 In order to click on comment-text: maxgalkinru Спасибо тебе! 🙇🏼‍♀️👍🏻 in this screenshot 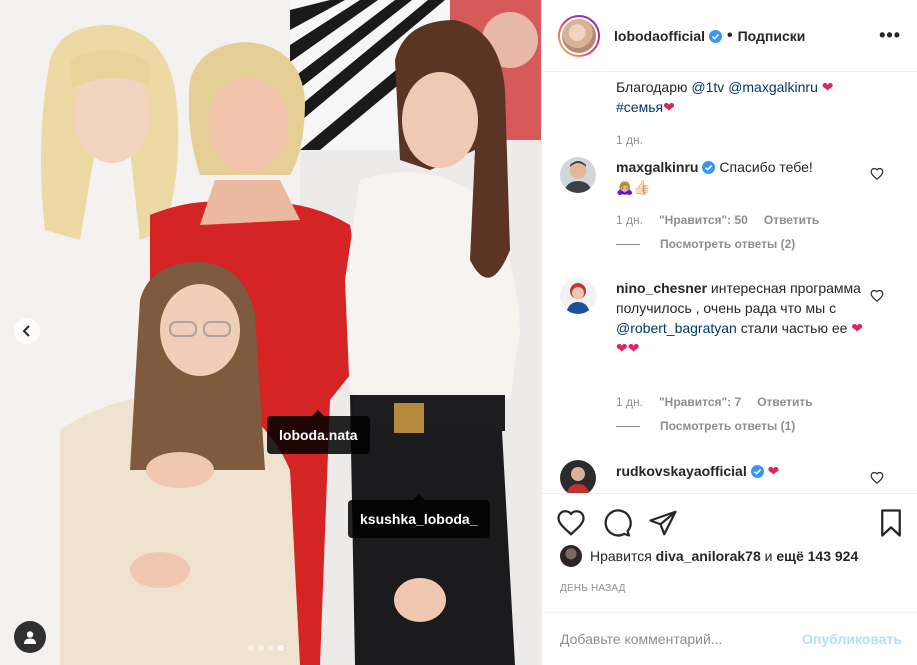, I will do `click(744, 177)`.